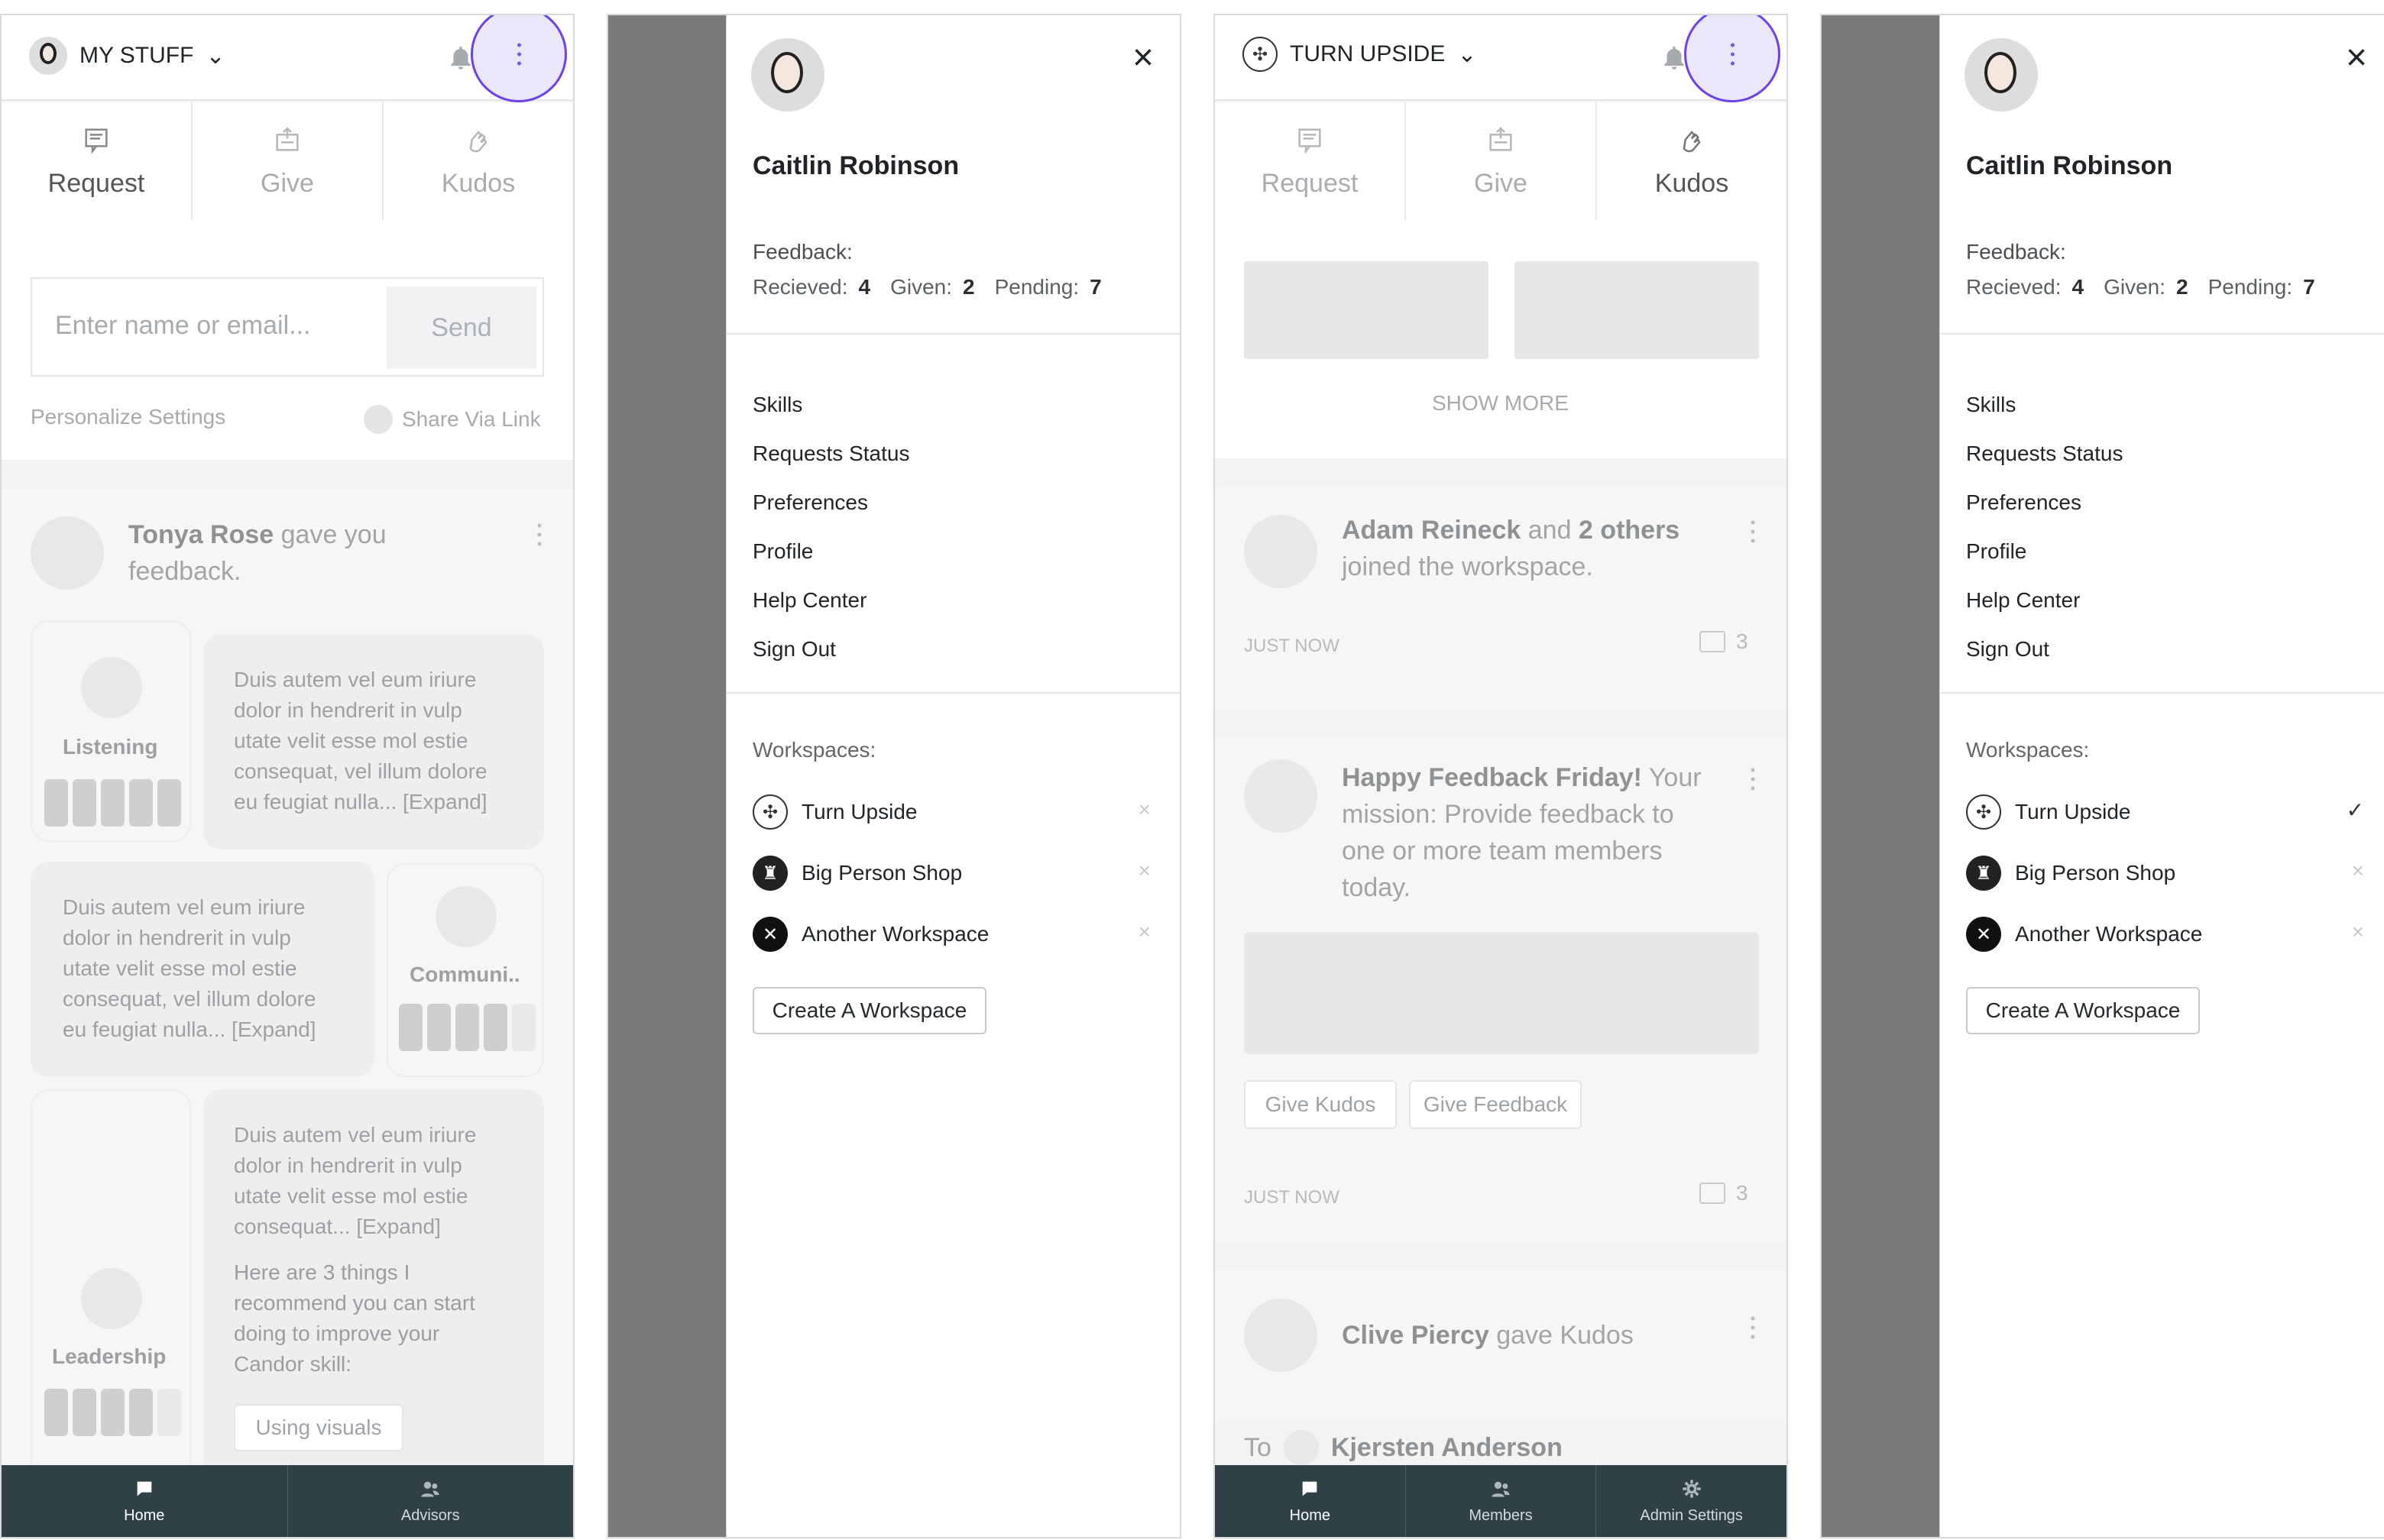 Image resolution: width=2384 pixels, height=1540 pixels. I want to click on nav-label: Home, so click(1310, 1515).